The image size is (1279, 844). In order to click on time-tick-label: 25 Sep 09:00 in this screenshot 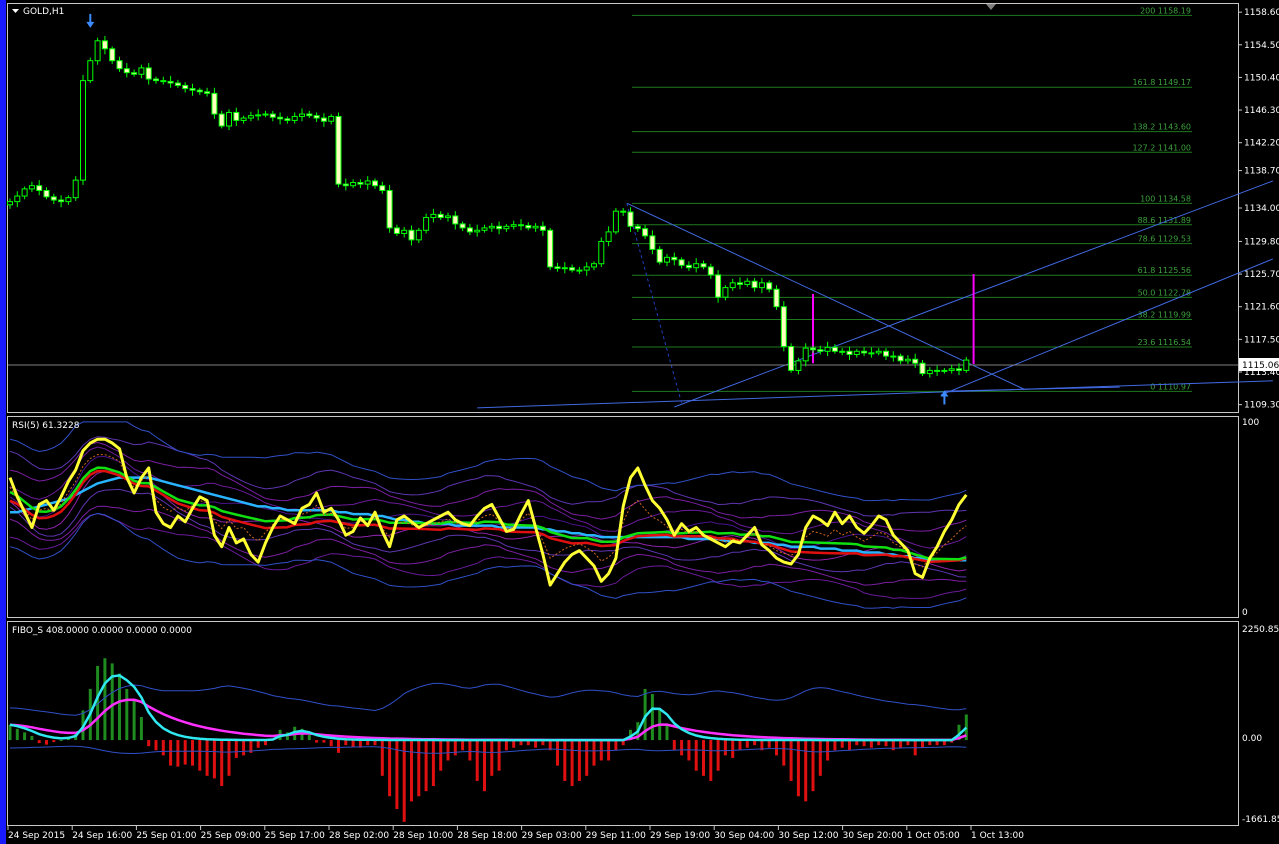, I will do `click(231, 836)`.